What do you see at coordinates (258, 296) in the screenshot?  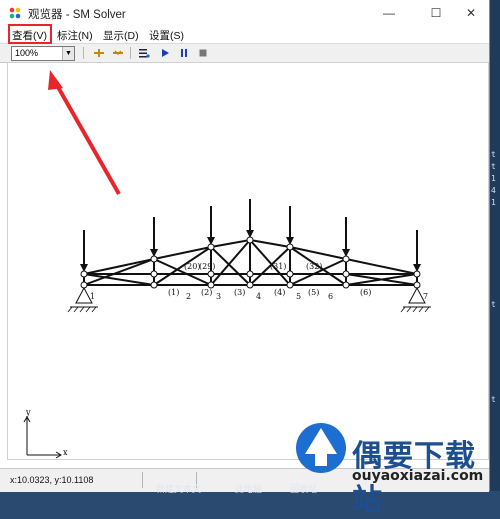 I see `node-label: 4` at bounding box center [258, 296].